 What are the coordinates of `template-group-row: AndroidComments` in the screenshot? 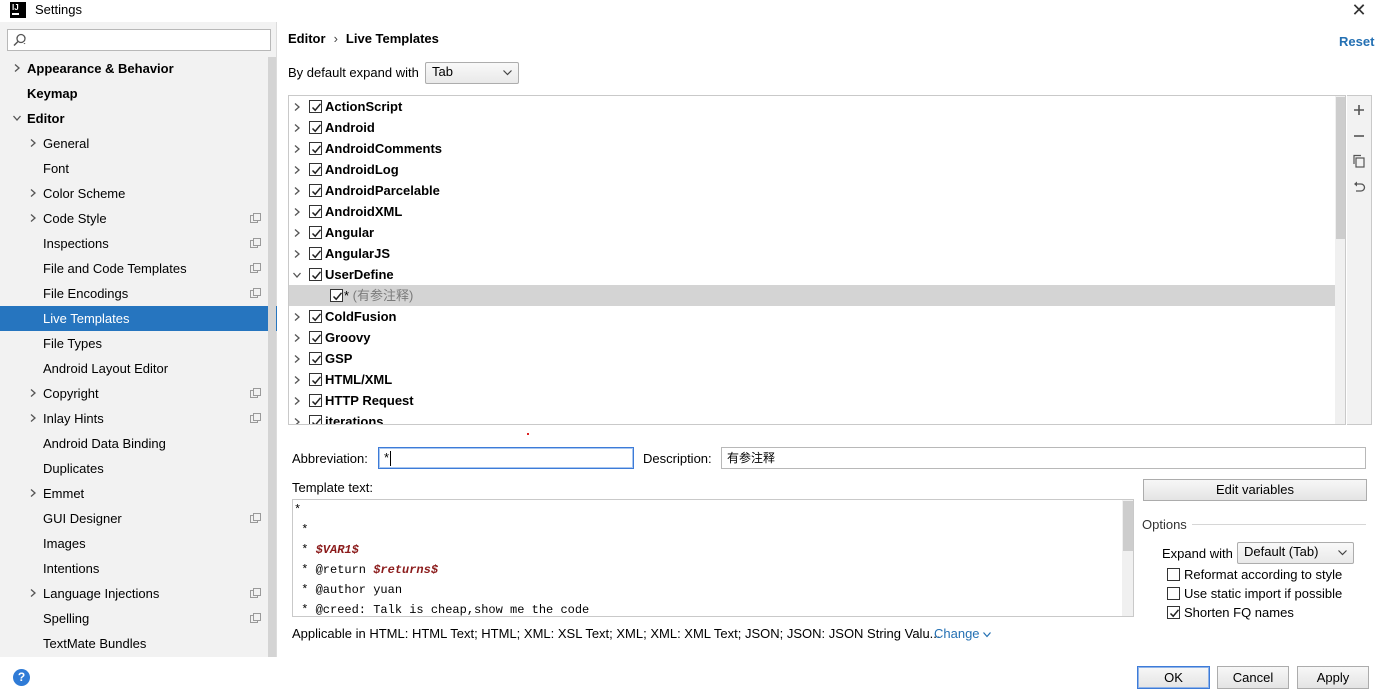 It's located at (812, 148).